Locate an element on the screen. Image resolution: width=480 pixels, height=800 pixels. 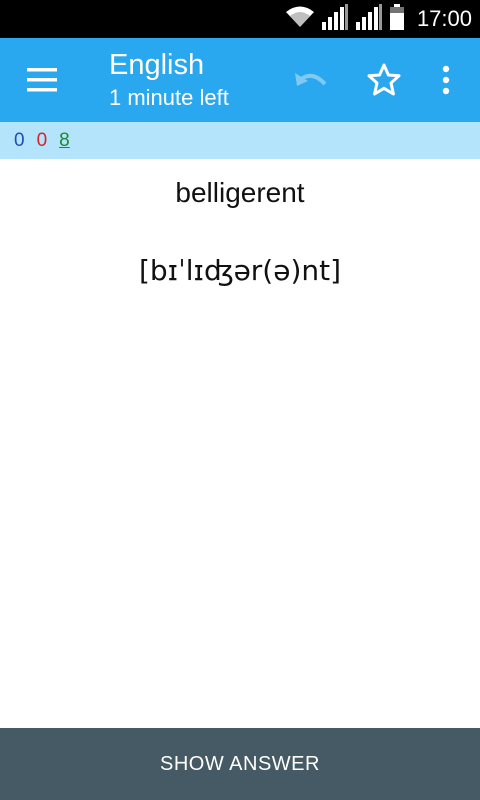
undo-icon is located at coordinates (312, 87).